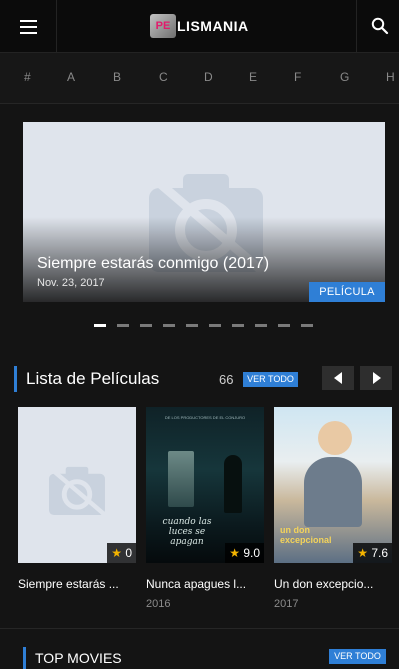 The width and height of the screenshot is (399, 669). What do you see at coordinates (333, 492) in the screenshot?
I see `poster-adult-figure` at bounding box center [333, 492].